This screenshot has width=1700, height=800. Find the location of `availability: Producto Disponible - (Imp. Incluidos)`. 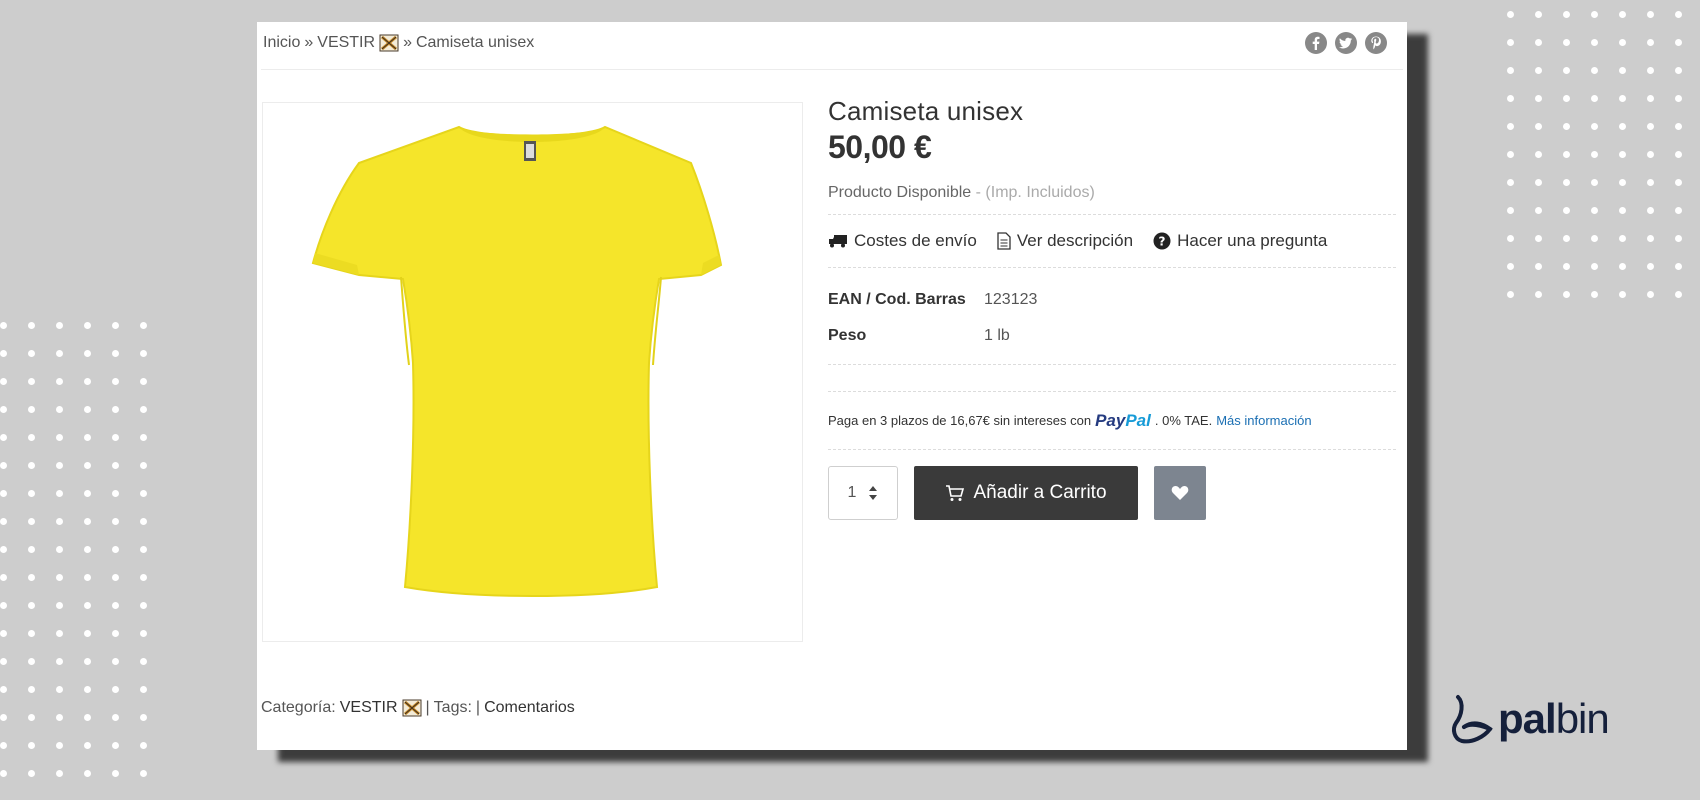

availability: Producto Disponible - (Imp. Incluidos) is located at coordinates (1112, 193).